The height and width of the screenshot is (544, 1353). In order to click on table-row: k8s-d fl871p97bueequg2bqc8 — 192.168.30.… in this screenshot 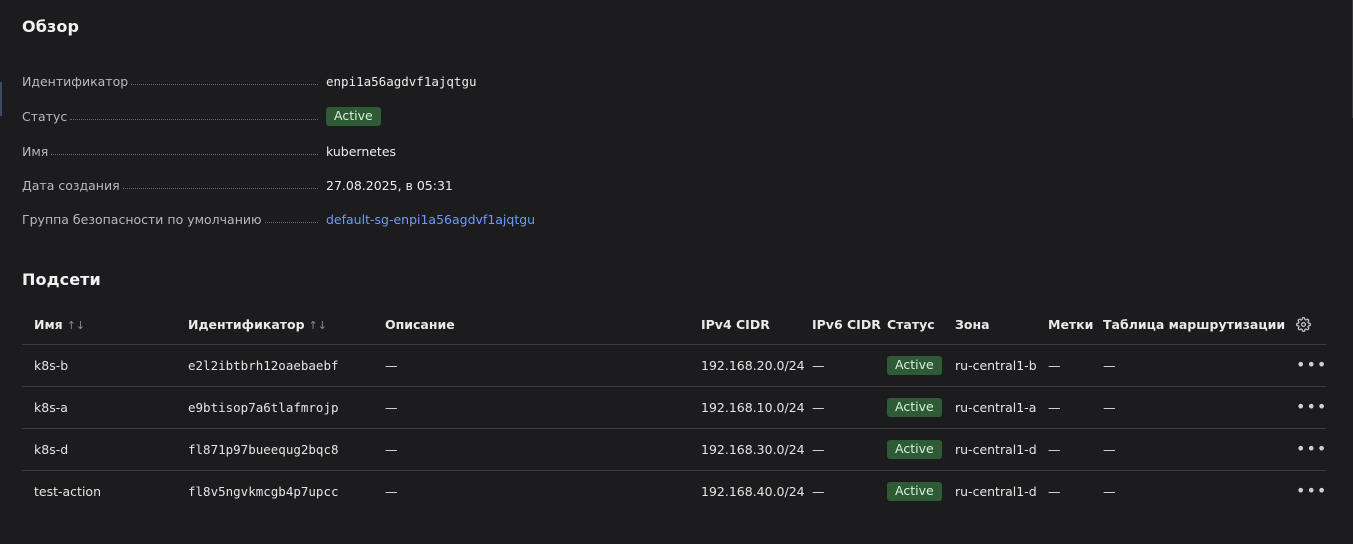, I will do `click(674, 449)`.